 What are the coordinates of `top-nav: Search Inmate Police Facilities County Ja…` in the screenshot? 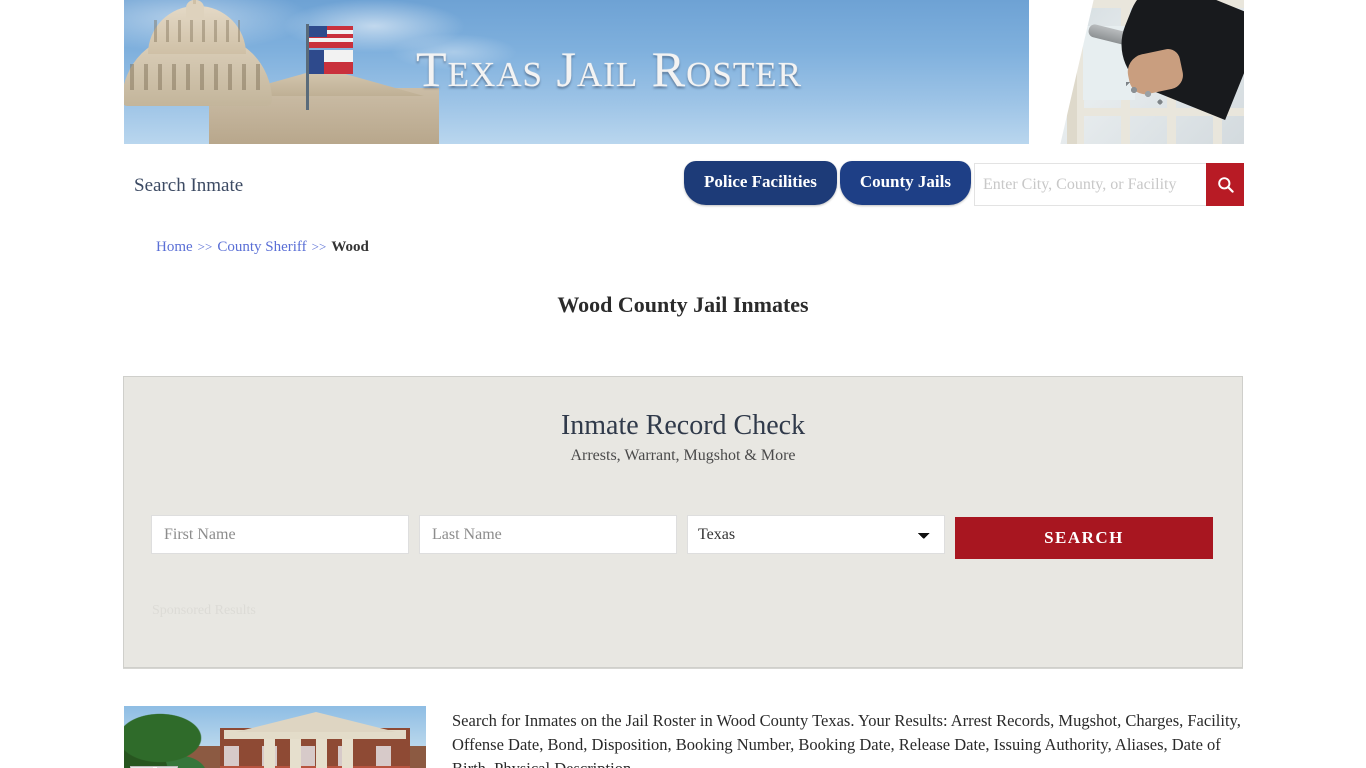 It's located at (684, 185).